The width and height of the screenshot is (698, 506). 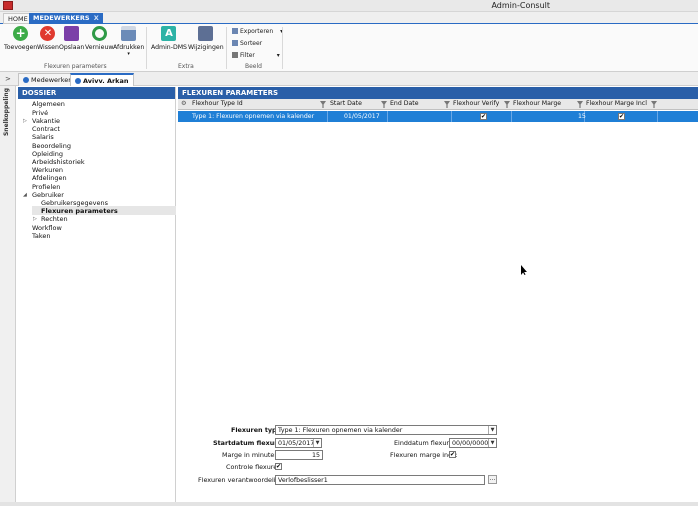 What do you see at coordinates (48, 33) in the screenshot?
I see `delete-circle-icon: ✕` at bounding box center [48, 33].